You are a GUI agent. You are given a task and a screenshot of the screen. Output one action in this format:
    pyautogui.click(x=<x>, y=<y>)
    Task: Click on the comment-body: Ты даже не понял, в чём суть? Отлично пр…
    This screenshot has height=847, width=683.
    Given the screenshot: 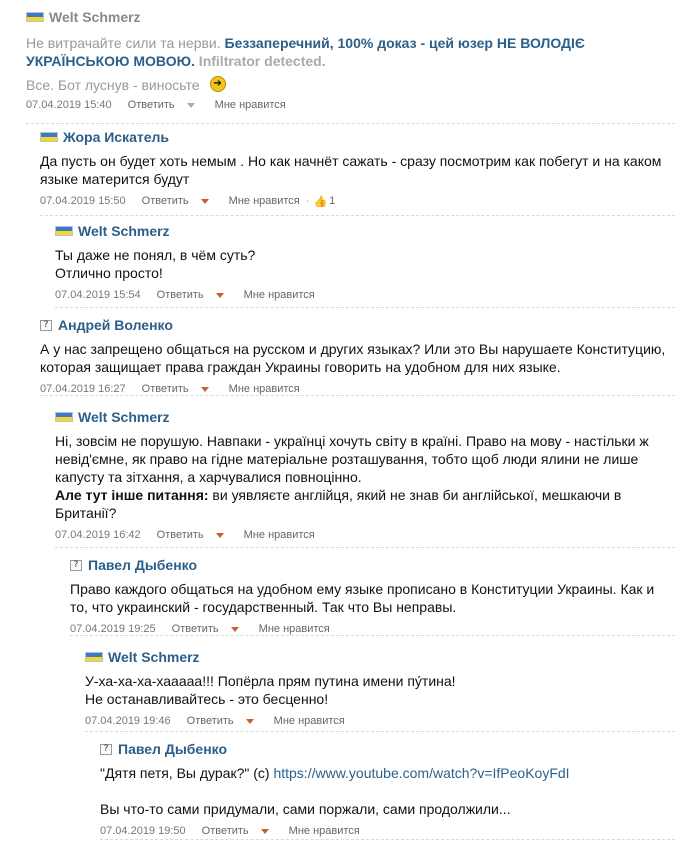 What is the action you would take?
    pyautogui.click(x=365, y=264)
    